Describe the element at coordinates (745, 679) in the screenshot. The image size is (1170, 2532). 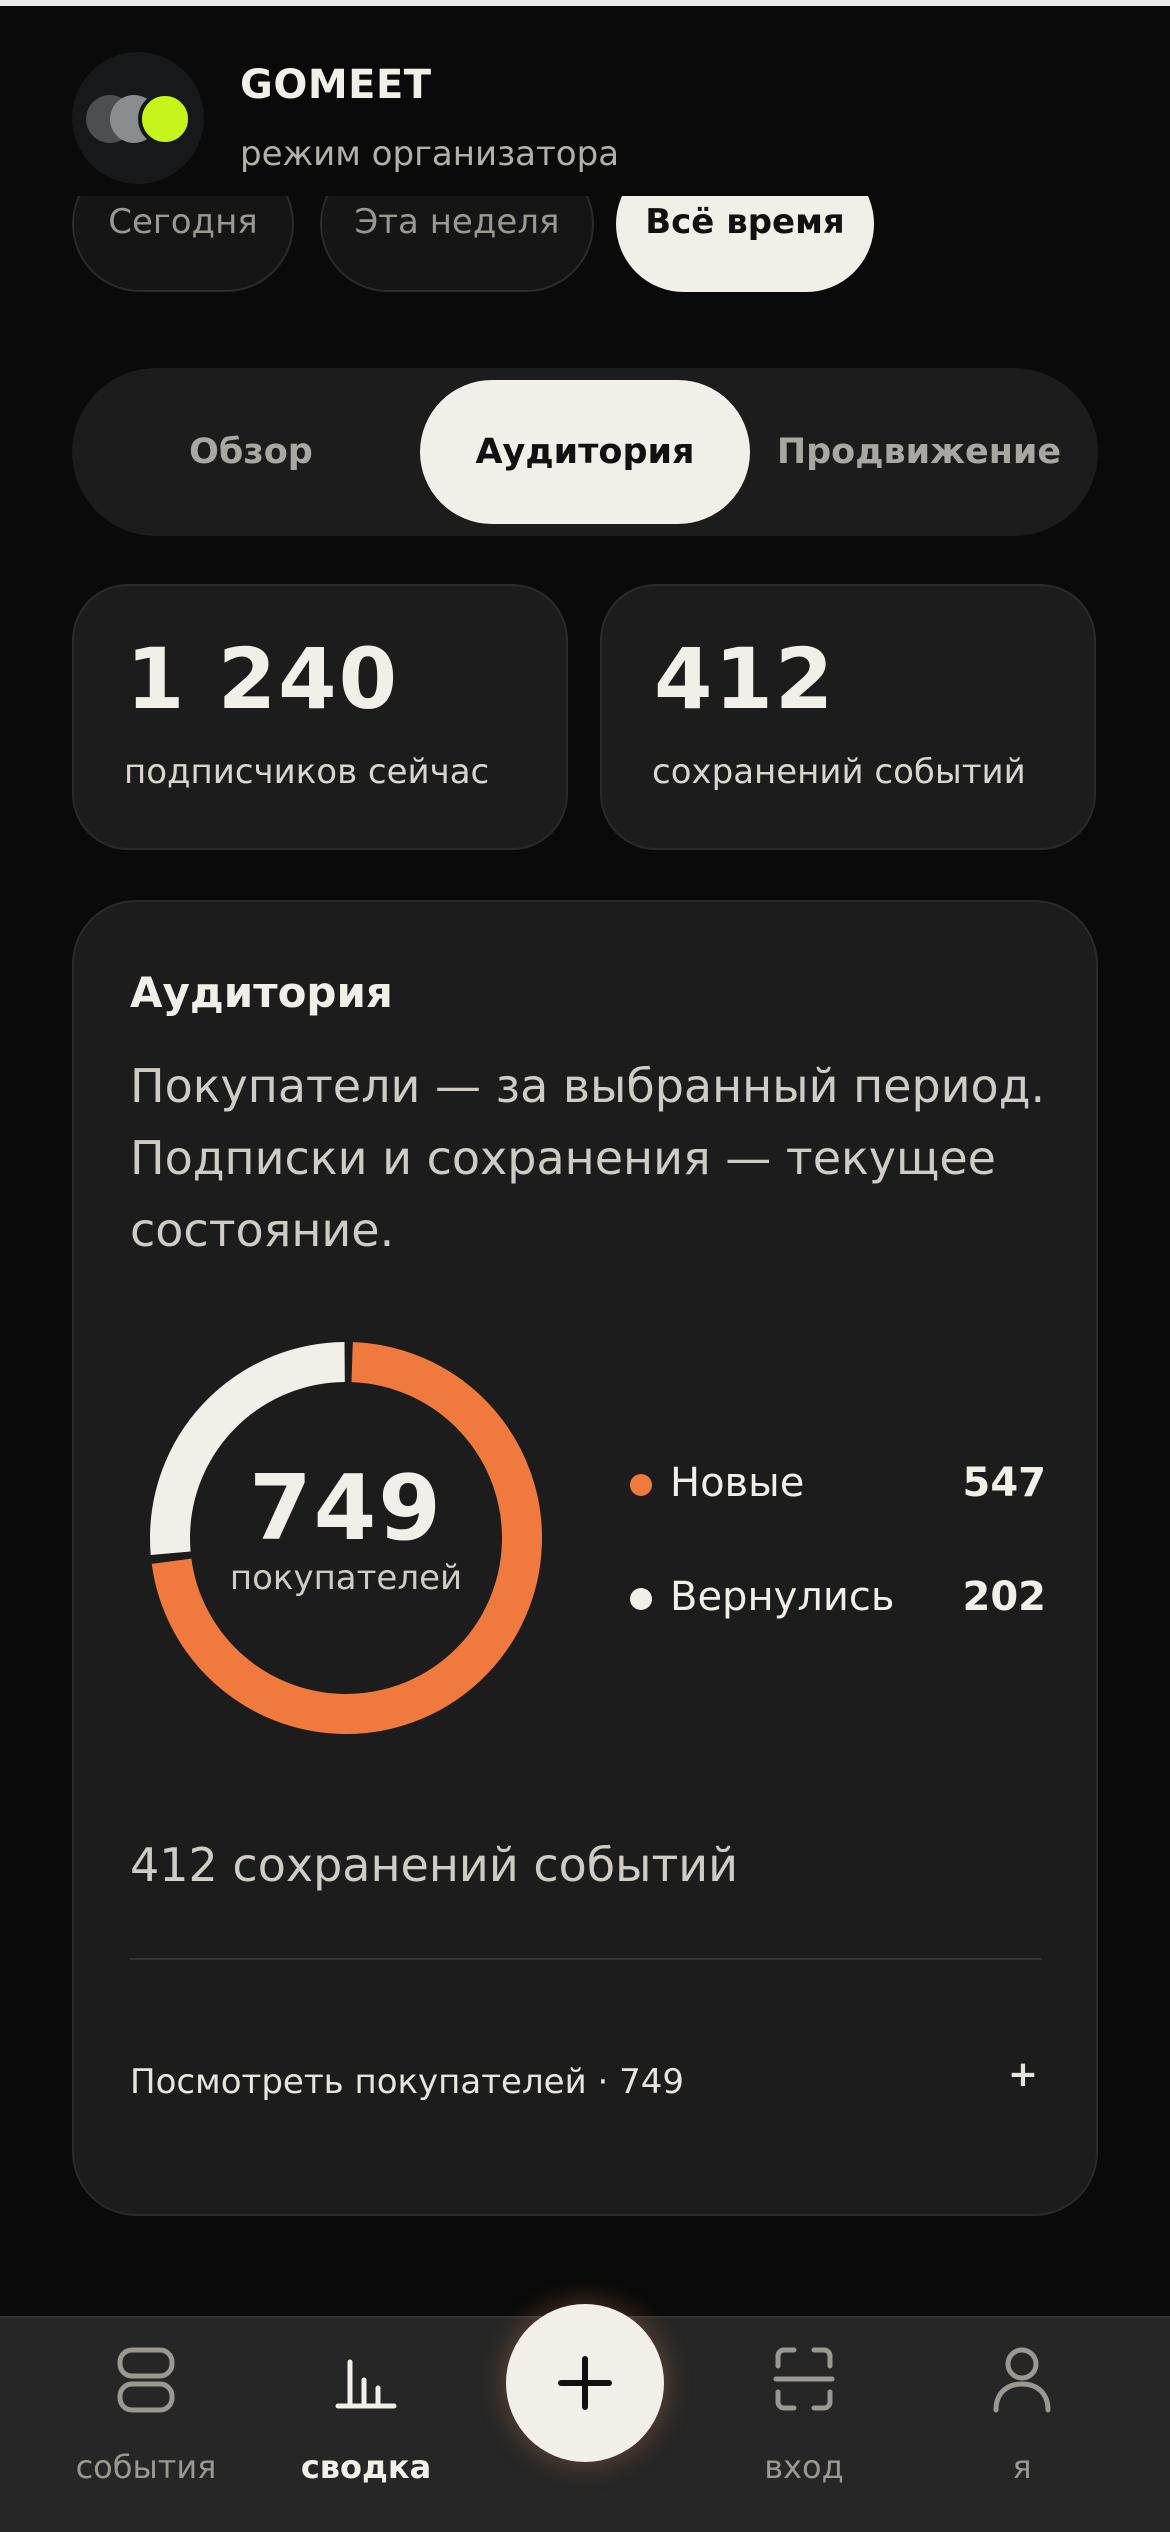
I see `stat-value: 412` at that location.